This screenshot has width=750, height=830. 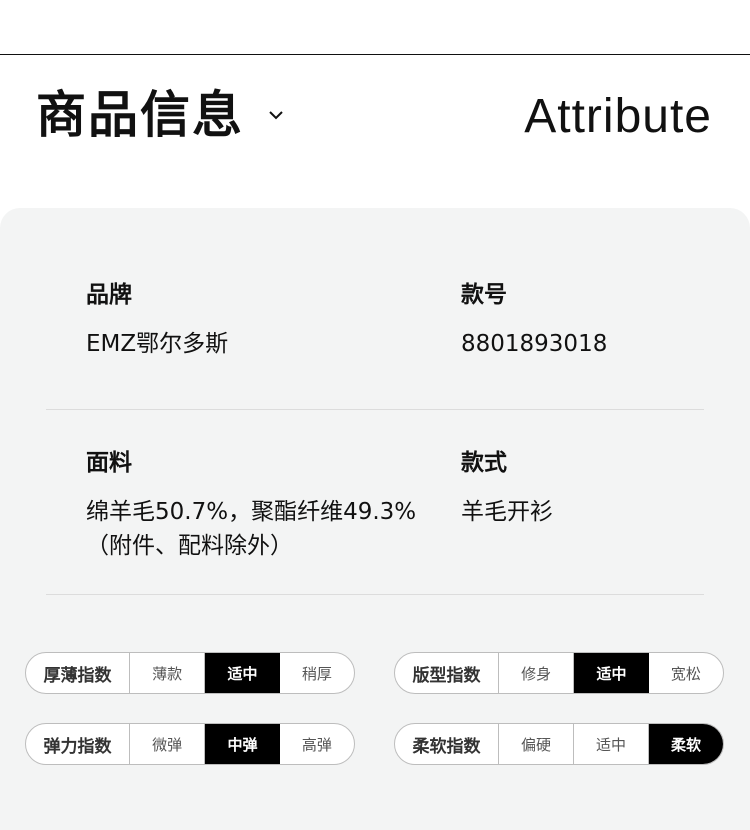 I want to click on style-number-value: 8801893018, so click(x=534, y=344).